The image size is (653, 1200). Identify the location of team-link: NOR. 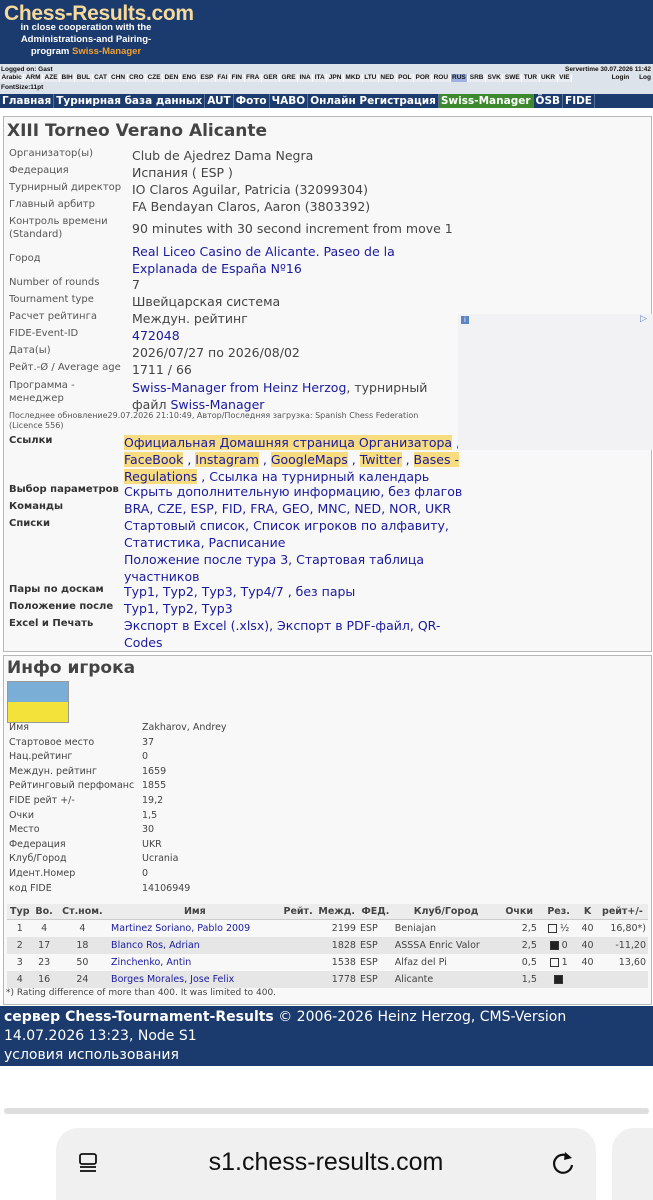
(403, 508).